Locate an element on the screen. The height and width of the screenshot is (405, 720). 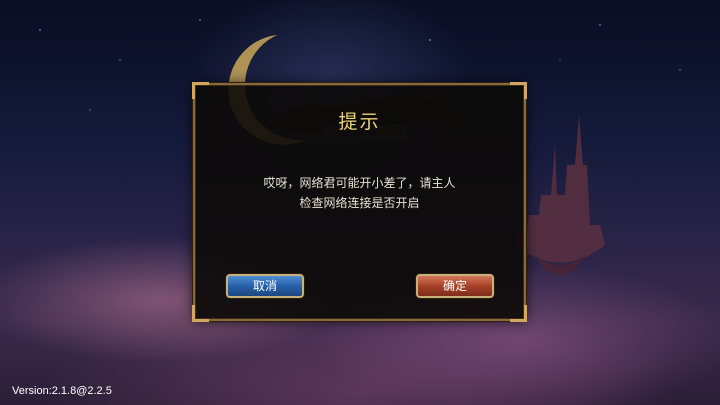
dialog-message-line: 检查网络连接是否开启 is located at coordinates (359, 203).